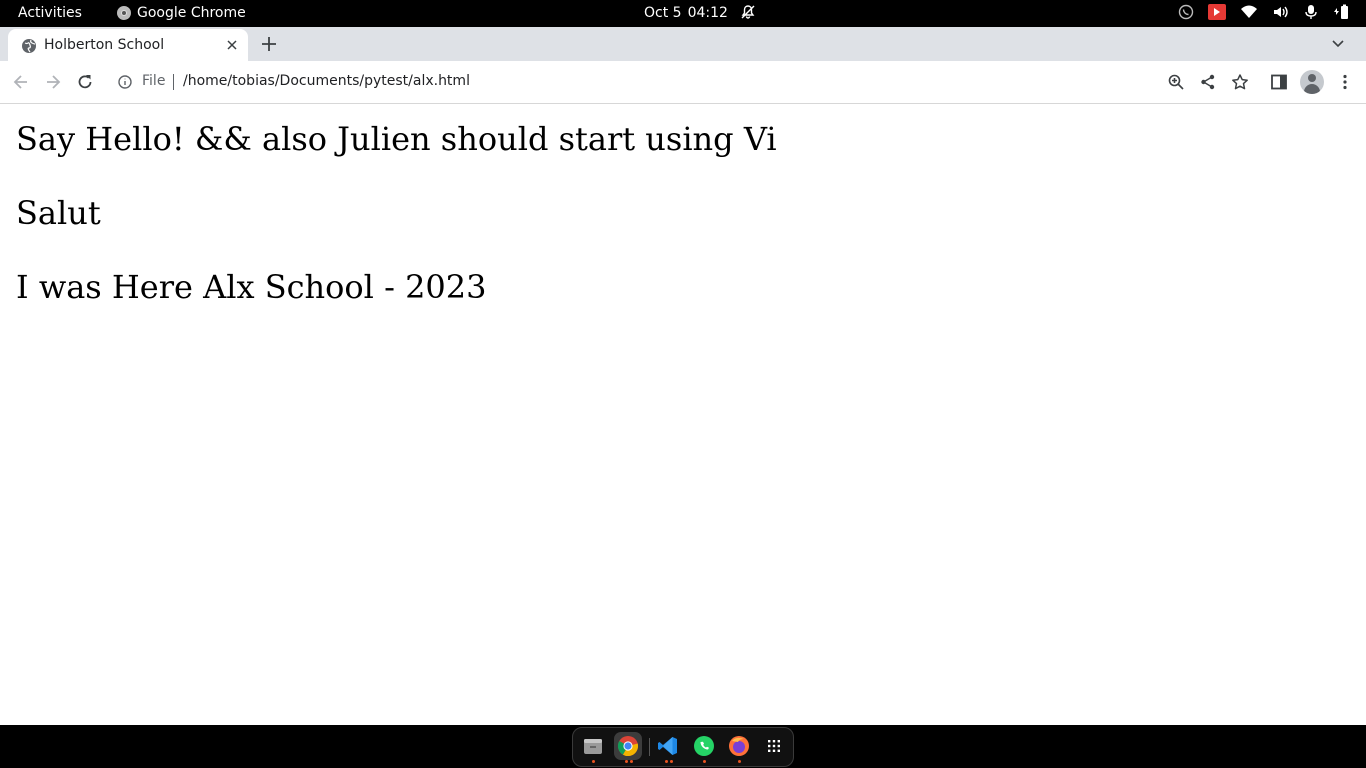 The width and height of the screenshot is (1366, 768). What do you see at coordinates (154, 81) in the screenshot?
I see `url-scheme-label: File` at bounding box center [154, 81].